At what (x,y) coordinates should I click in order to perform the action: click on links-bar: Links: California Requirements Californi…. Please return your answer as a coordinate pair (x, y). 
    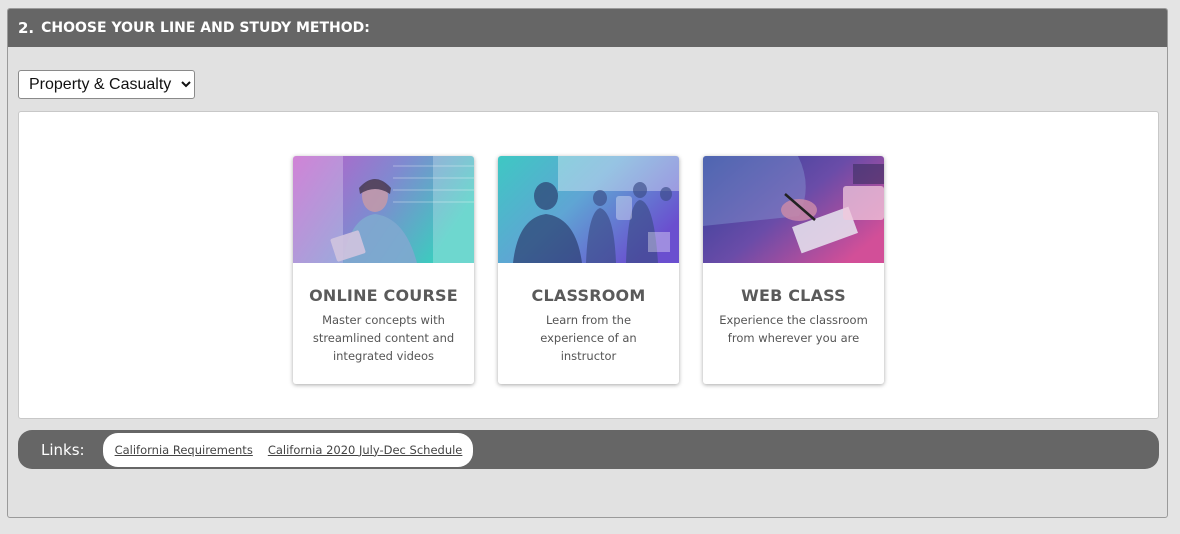
    Looking at the image, I should click on (588, 449).